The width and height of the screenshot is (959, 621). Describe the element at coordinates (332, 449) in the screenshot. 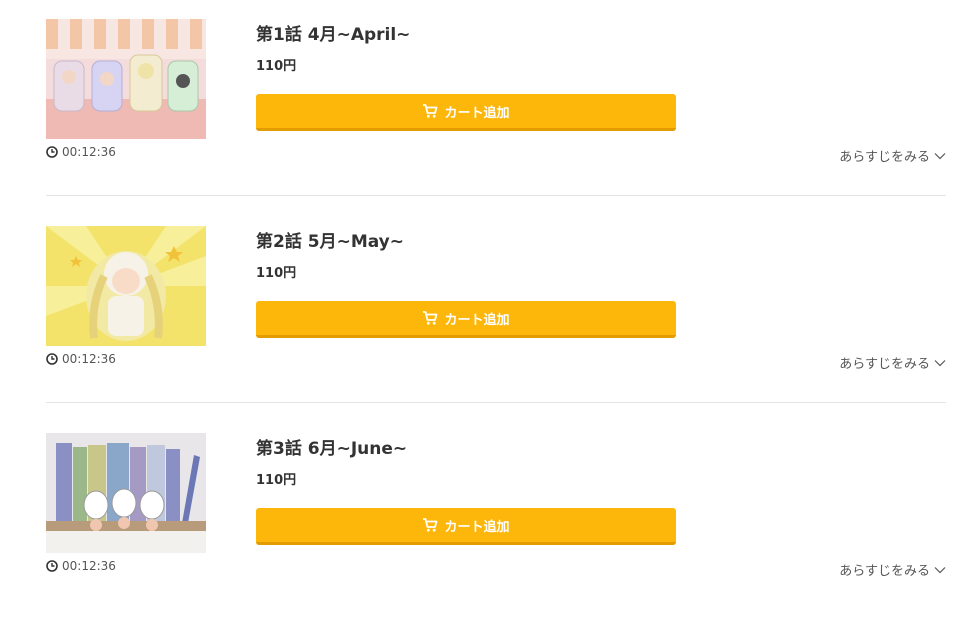

I see `episode-title: 第3話 6月~June~` at that location.